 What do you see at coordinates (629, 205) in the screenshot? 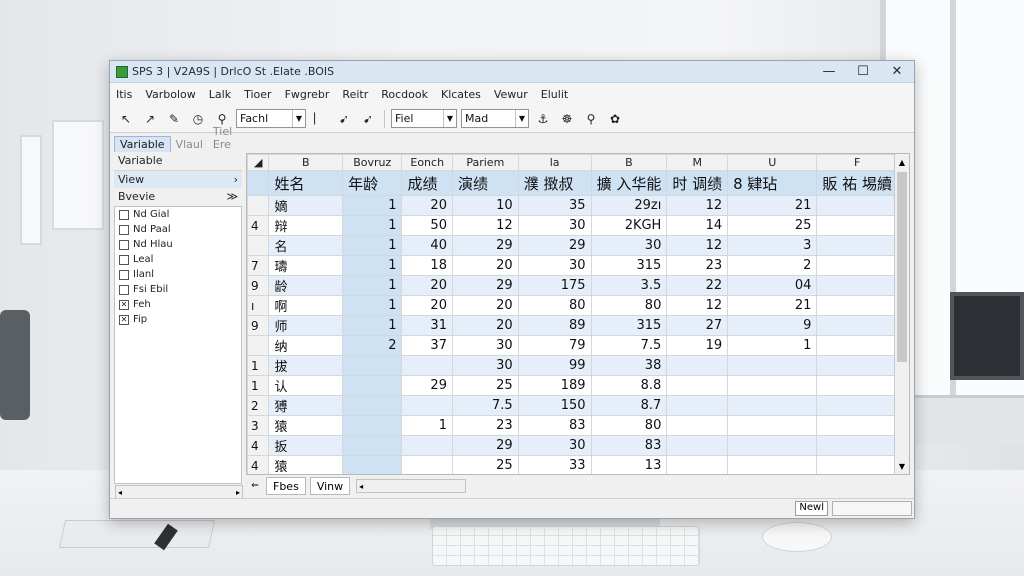
I see `table-cell: 29zı` at bounding box center [629, 205].